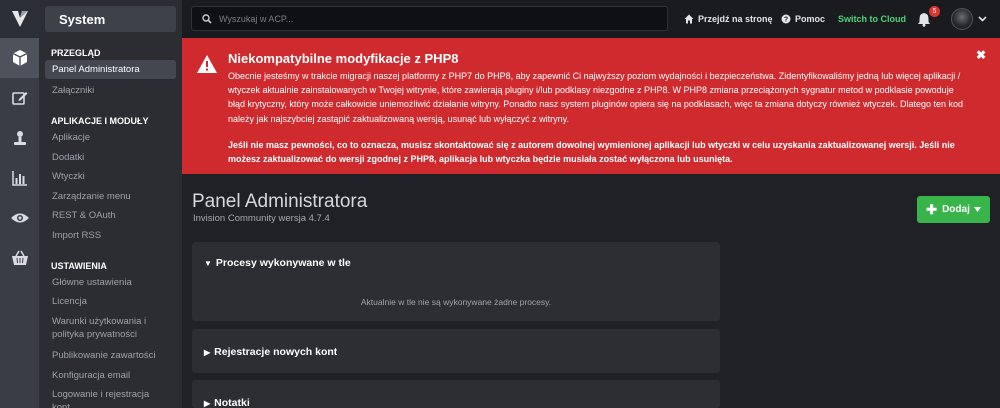  I want to click on home-icon, so click(689, 19).